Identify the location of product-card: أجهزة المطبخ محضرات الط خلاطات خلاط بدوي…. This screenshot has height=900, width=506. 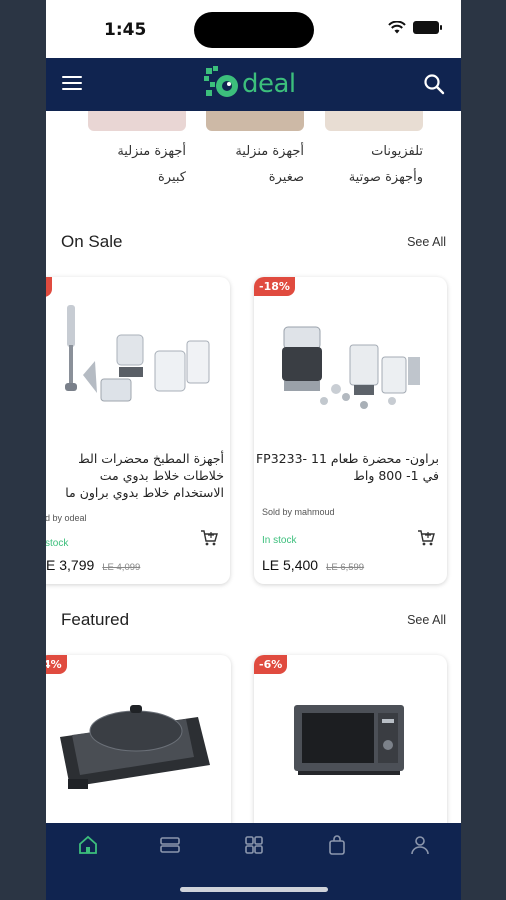
(138, 430).